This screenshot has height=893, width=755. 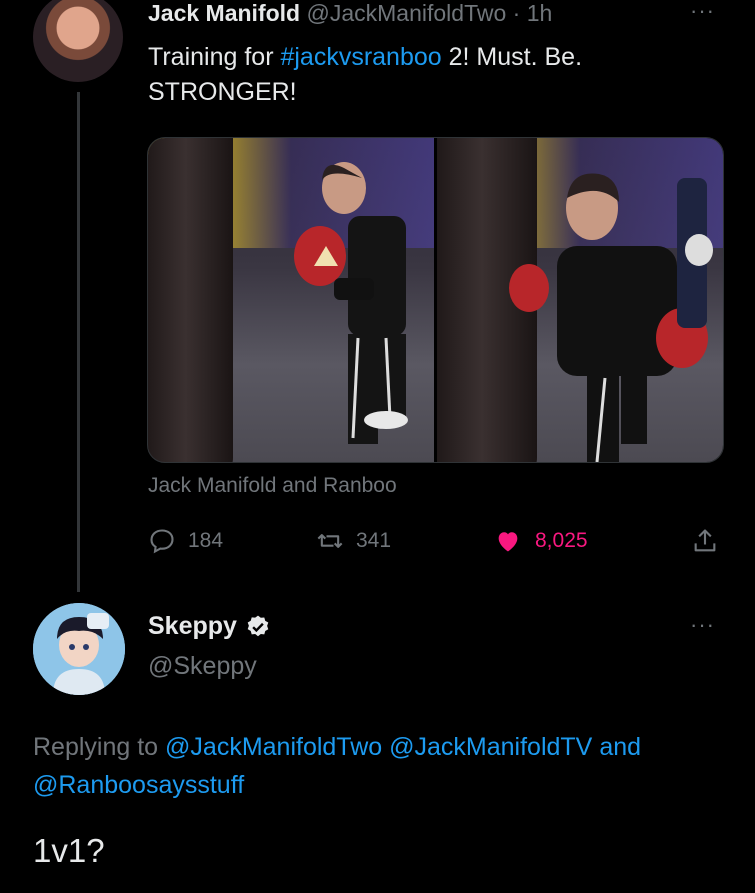 I want to click on author-handle: @Skeppy, so click(x=202, y=666).